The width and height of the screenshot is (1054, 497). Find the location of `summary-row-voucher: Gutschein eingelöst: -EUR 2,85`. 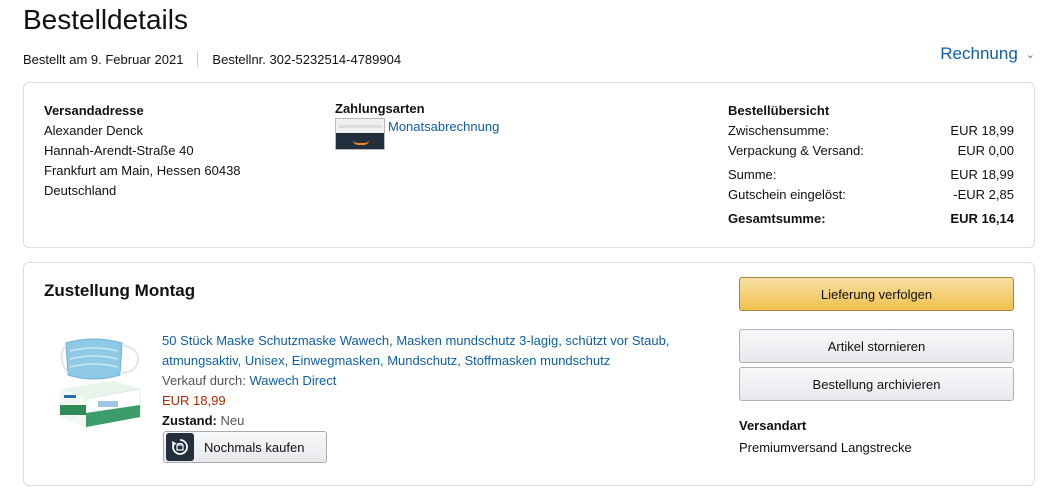

summary-row-voucher: Gutschein eingelöst: -EUR 2,85 is located at coordinates (871, 195).